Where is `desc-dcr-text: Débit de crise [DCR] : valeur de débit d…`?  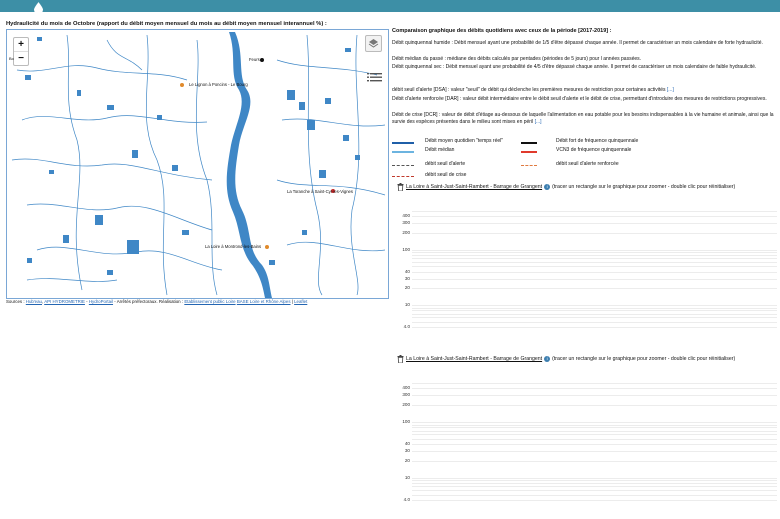 desc-dcr-text: Débit de crise [DCR] : valeur de débit d… is located at coordinates (583, 119).